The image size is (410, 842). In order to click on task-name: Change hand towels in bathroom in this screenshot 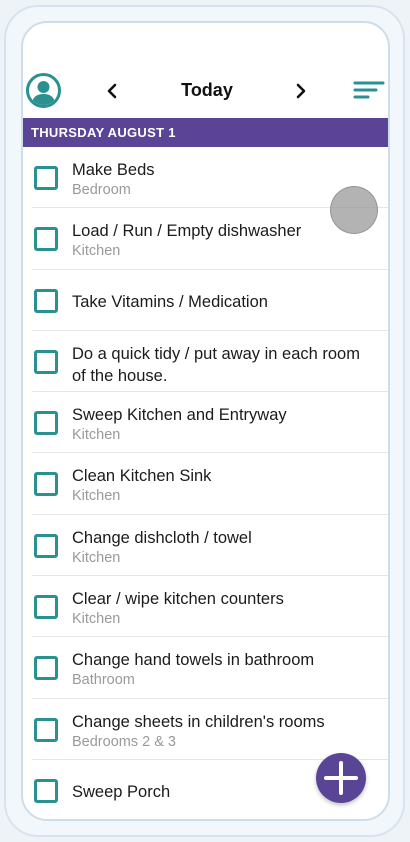, I will do `click(193, 660)`.